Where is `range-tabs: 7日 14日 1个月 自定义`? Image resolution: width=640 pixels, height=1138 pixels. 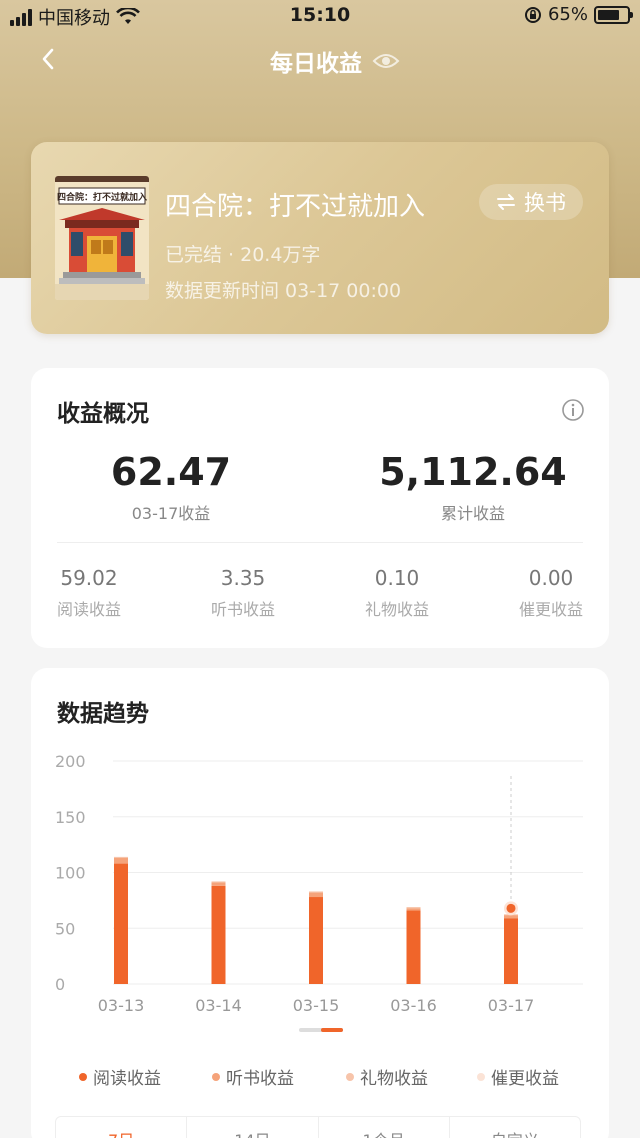
range-tabs: 7日 14日 1个月 自定义 is located at coordinates (318, 1127).